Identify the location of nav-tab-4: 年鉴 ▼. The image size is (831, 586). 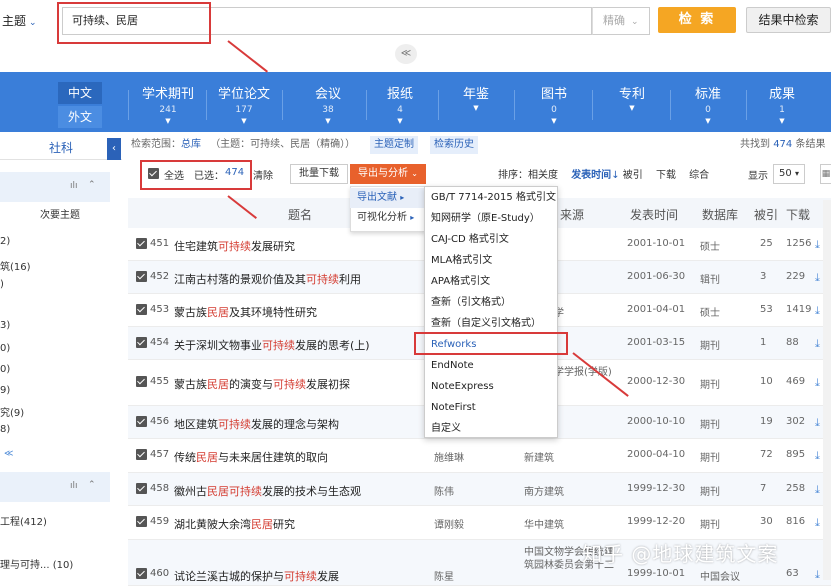
(476, 107).